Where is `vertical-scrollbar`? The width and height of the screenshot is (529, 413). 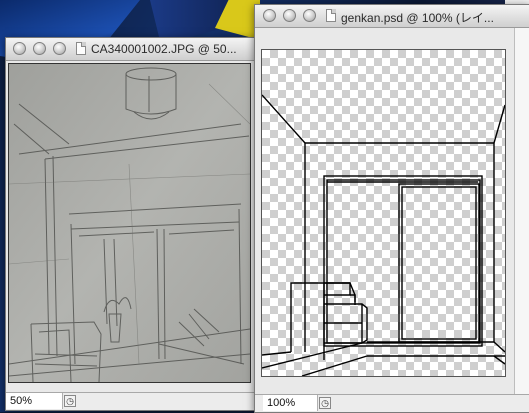
vertical-scrollbar is located at coordinates (521, 211).